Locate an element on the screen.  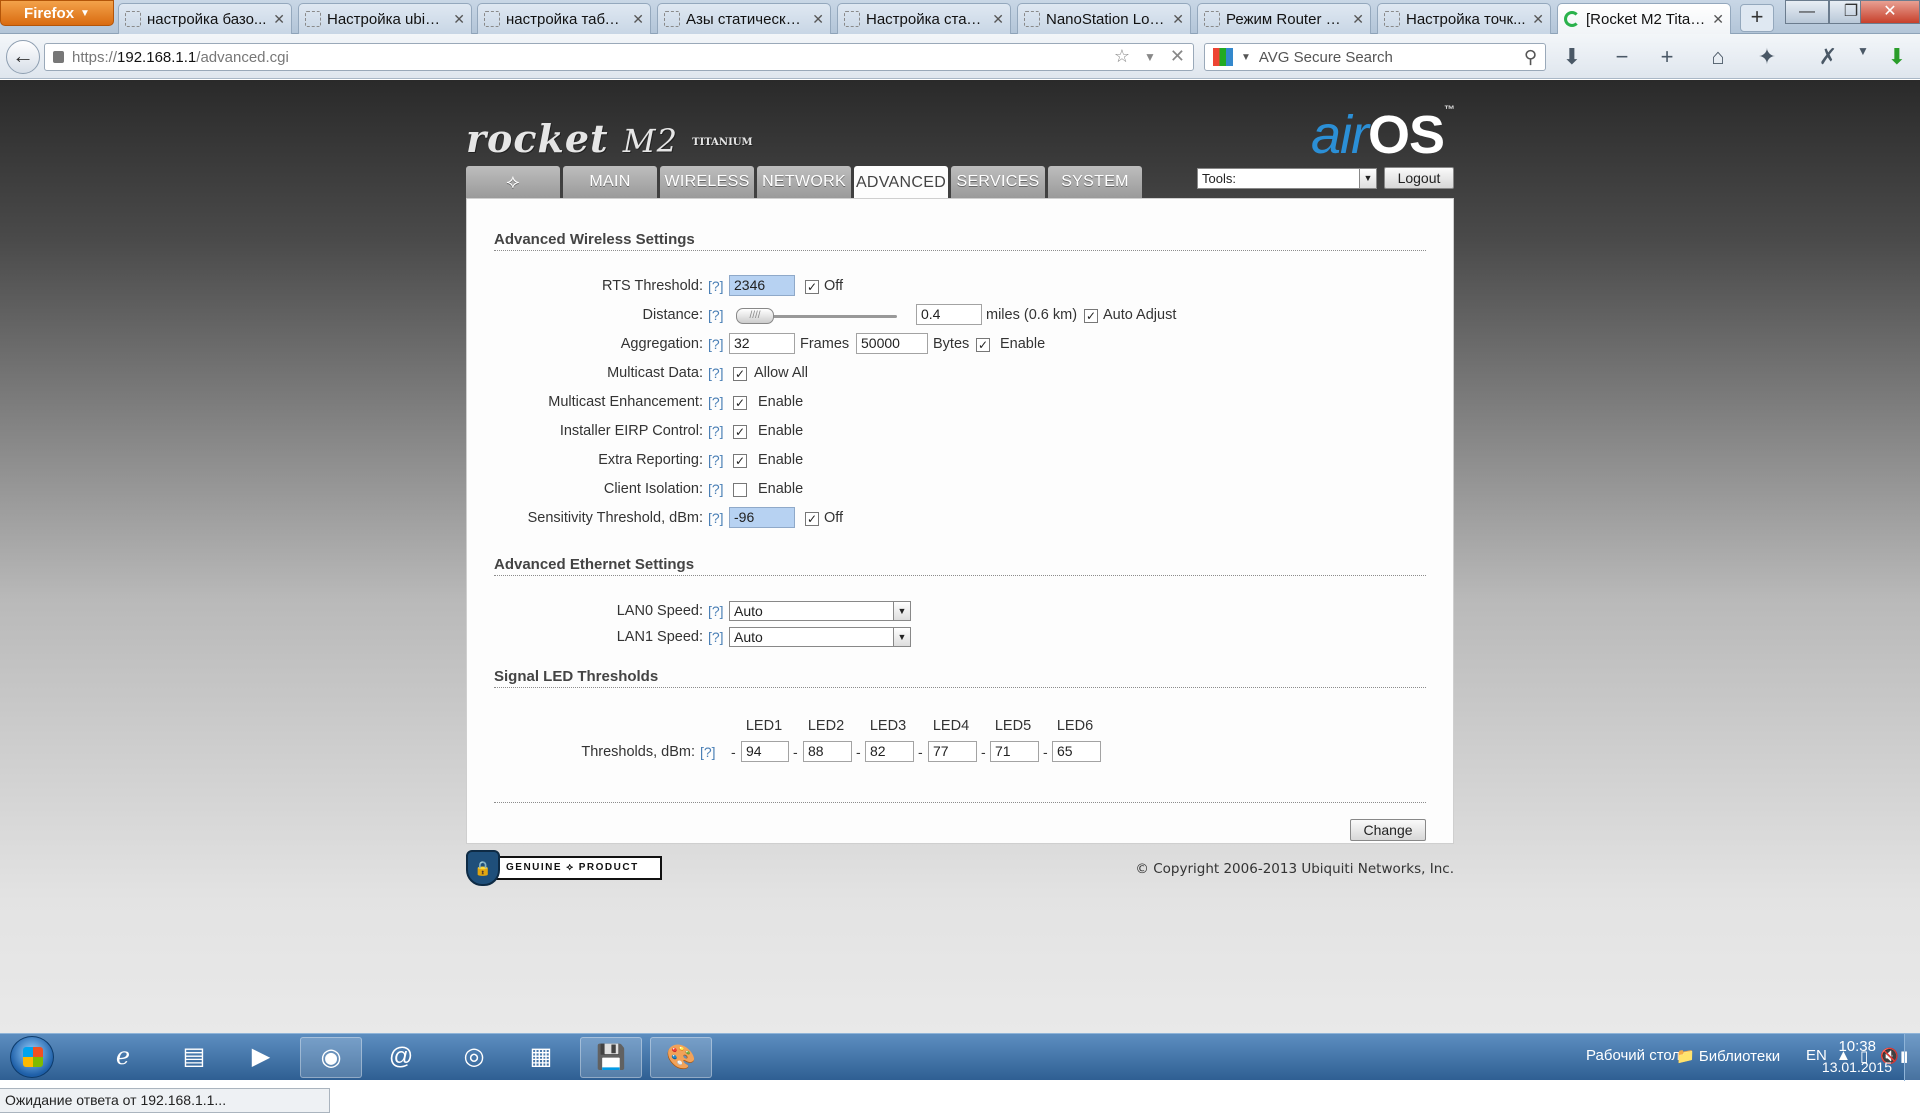
desktop-toolbar-label: Рабочий стол is located at coordinates (1633, 1055).